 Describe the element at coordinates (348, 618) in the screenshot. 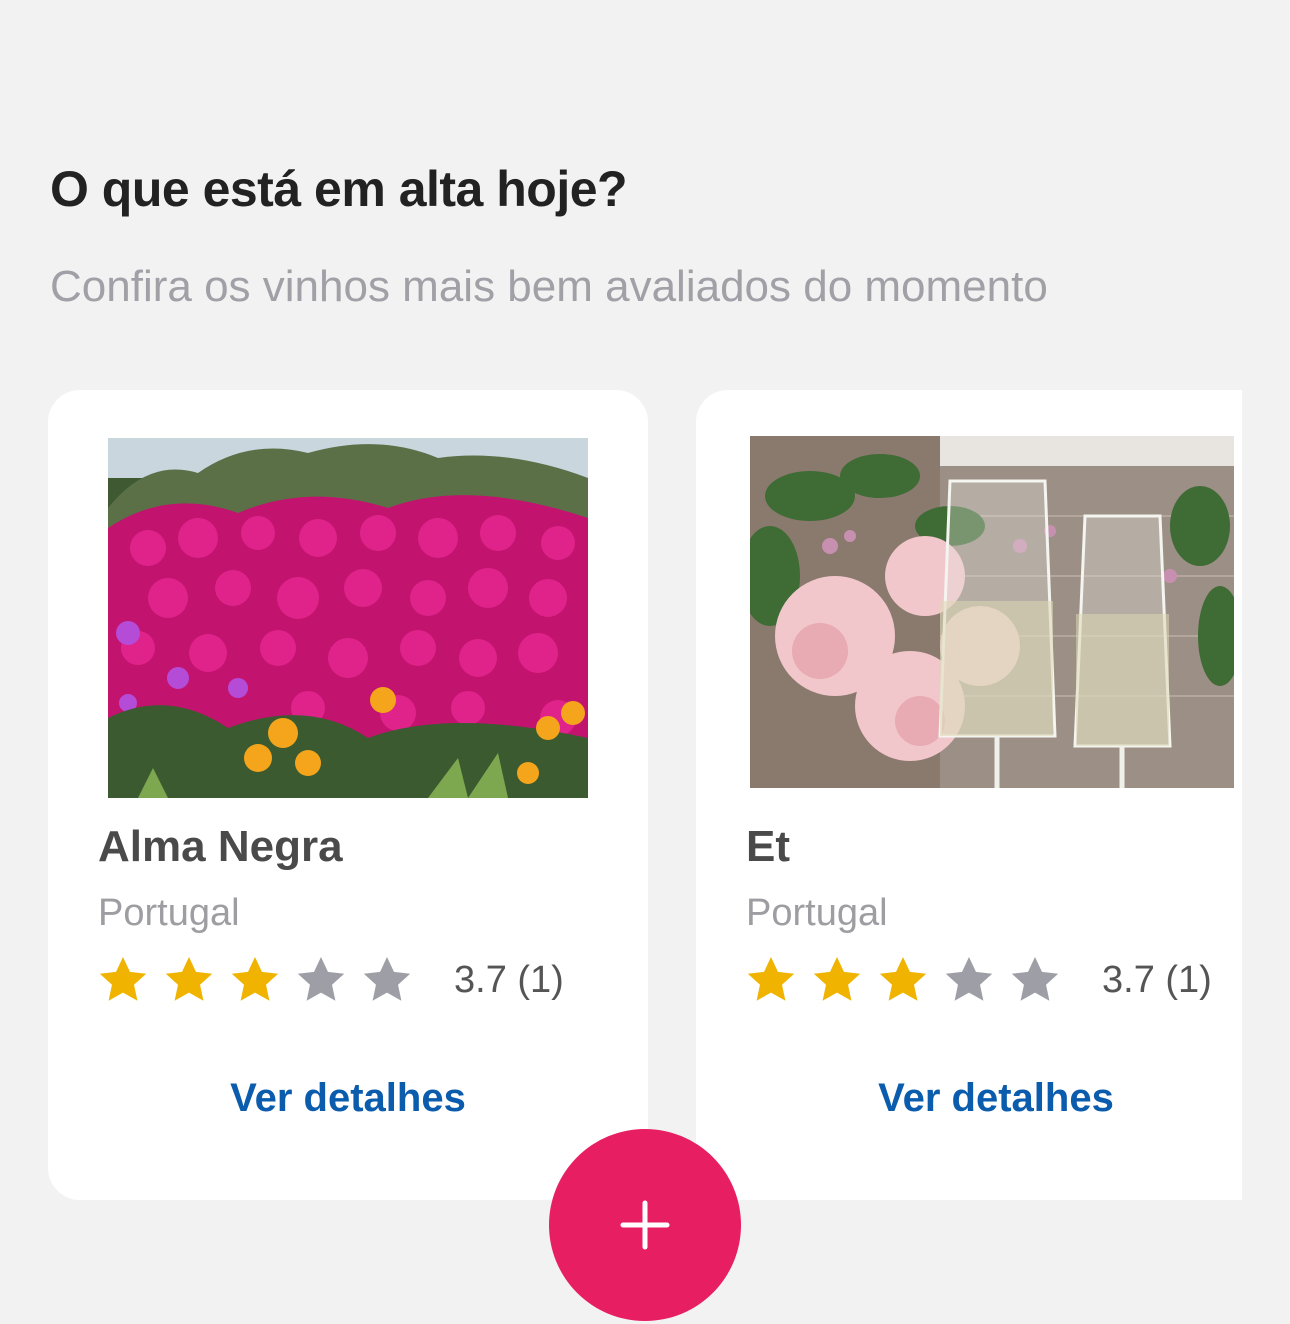

I see `pink-flowers-photo` at that location.